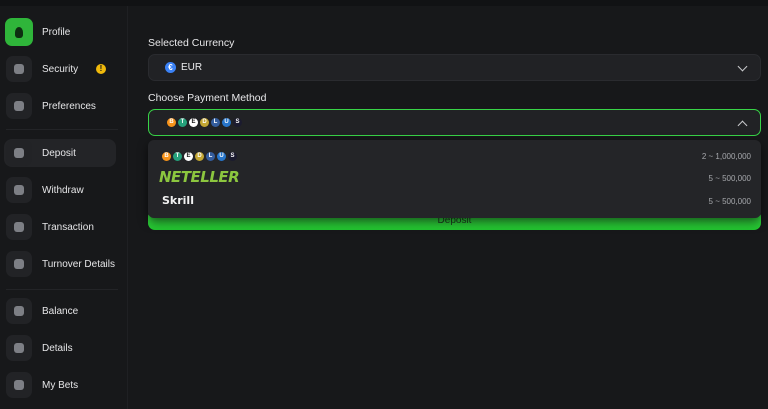  I want to click on sidebar-item-transaction: Transaction, so click(60, 227).